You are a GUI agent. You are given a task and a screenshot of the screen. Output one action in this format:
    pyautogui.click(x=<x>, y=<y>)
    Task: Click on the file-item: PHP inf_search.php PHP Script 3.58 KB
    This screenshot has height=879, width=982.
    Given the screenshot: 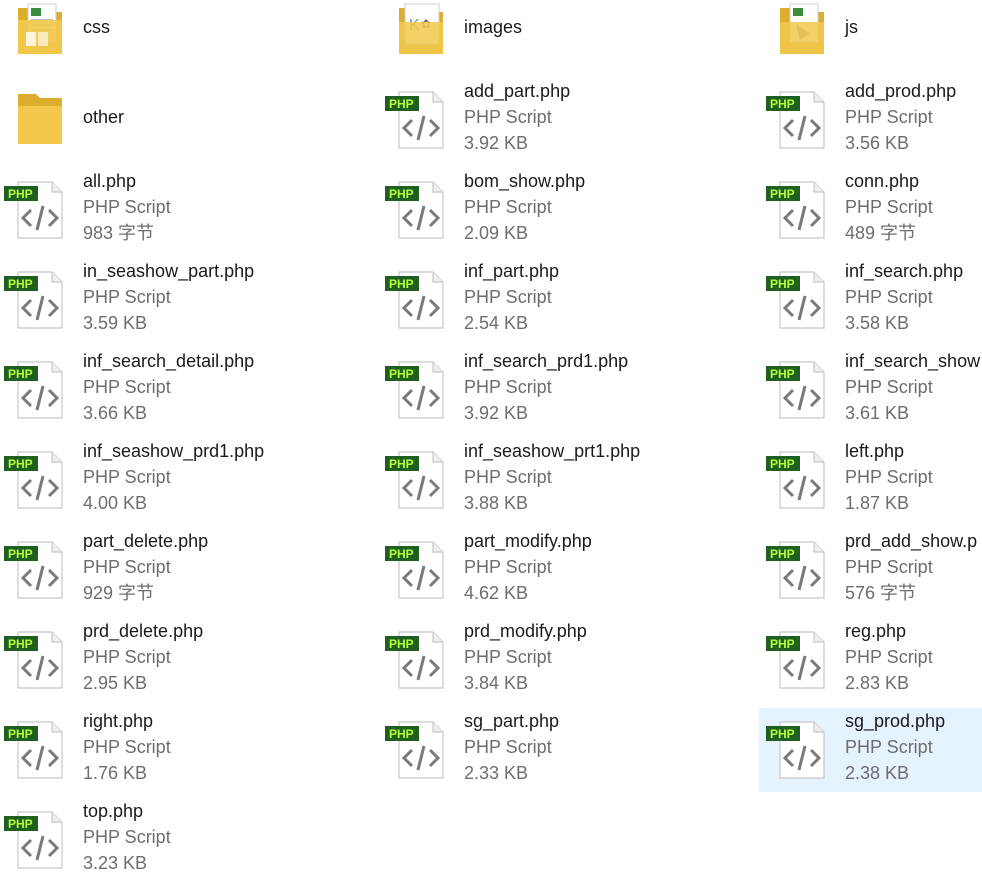 What is the action you would take?
    pyautogui.click(x=872, y=297)
    